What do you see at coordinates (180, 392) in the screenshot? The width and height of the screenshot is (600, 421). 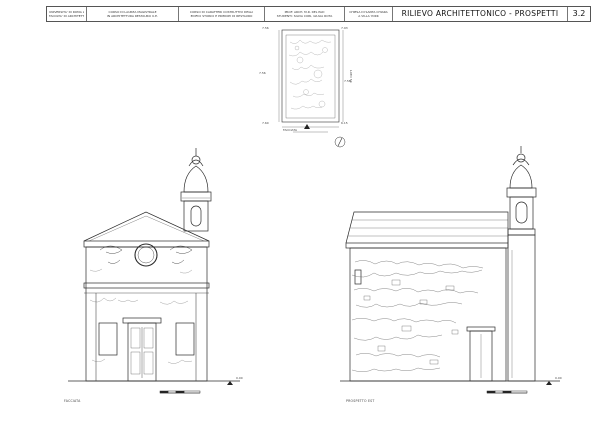 I see `front-scale-bar` at bounding box center [180, 392].